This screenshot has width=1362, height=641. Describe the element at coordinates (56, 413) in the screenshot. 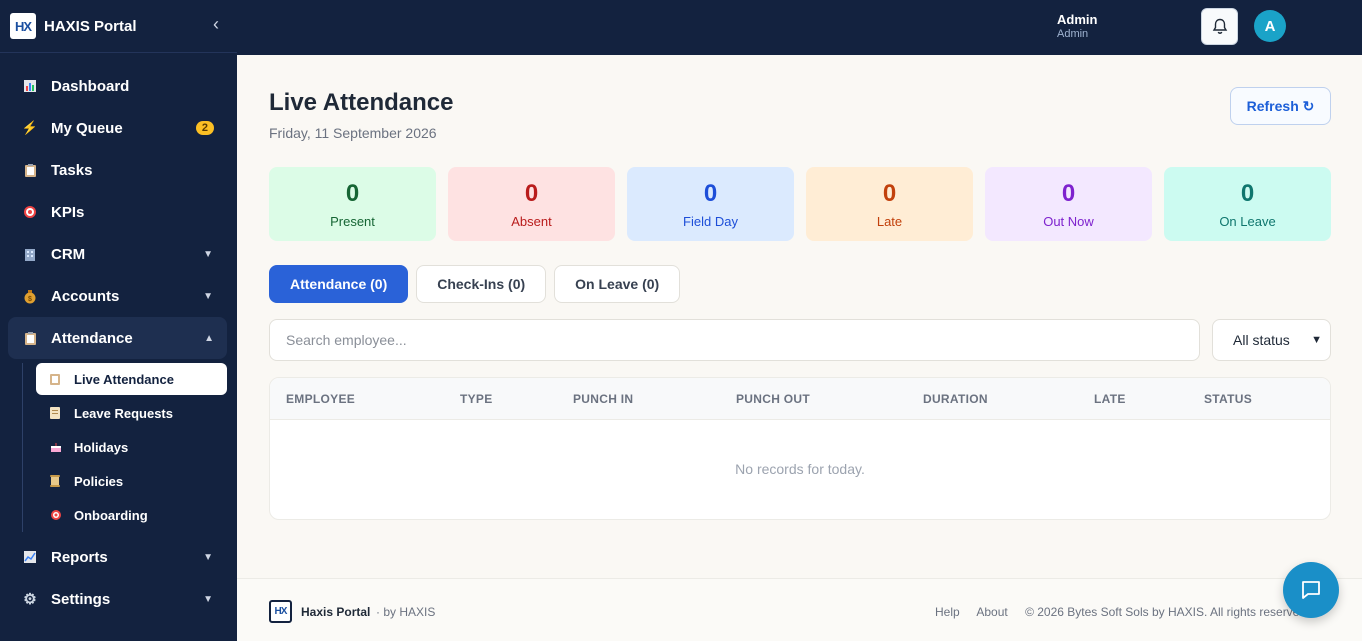

I see `document-icon` at that location.